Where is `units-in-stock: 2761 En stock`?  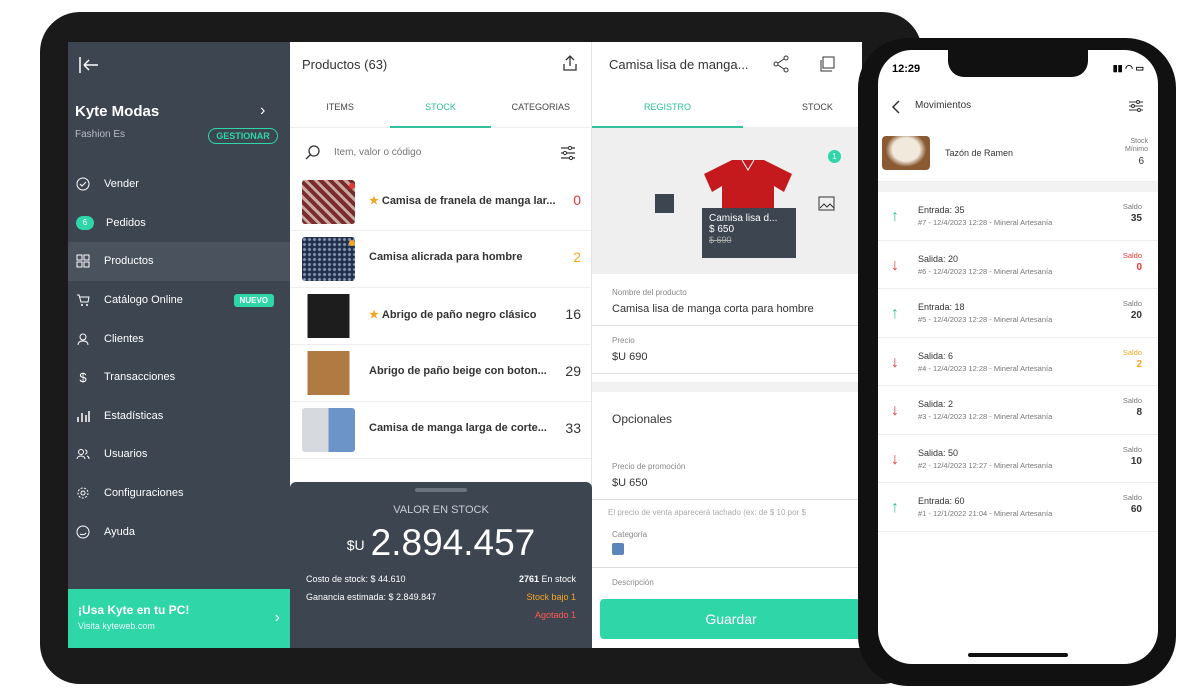 units-in-stock: 2761 En stock is located at coordinates (547, 579).